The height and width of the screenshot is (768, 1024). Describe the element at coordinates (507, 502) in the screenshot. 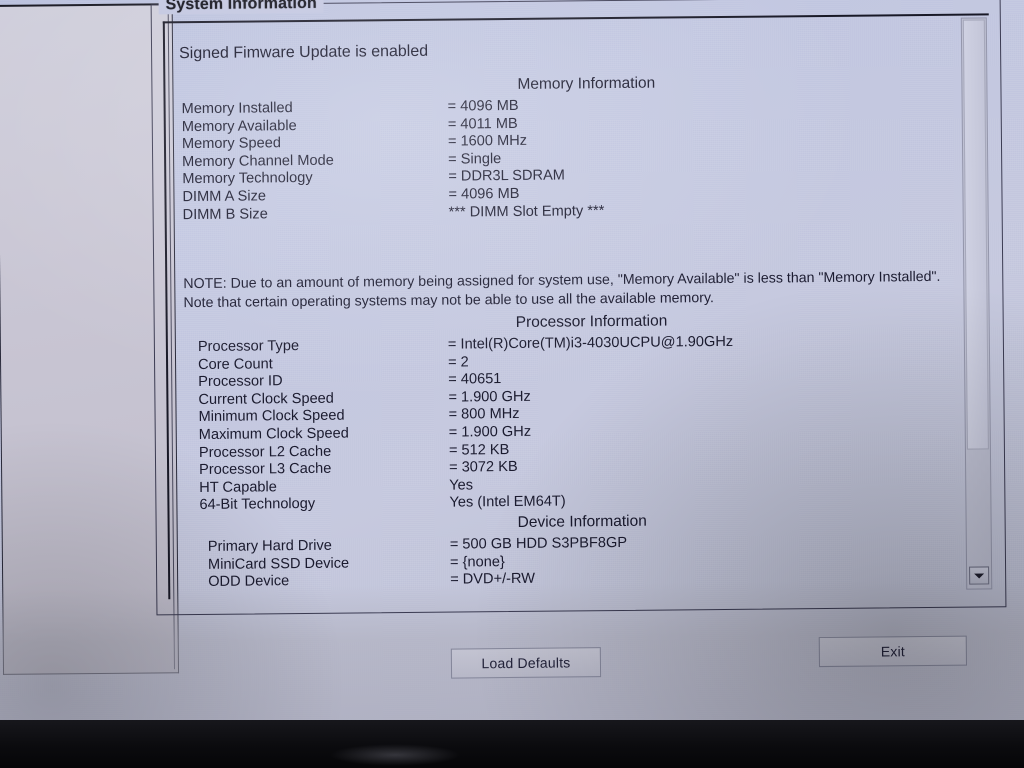

I see `info-row-value: Yes (Intel EM64T)` at that location.